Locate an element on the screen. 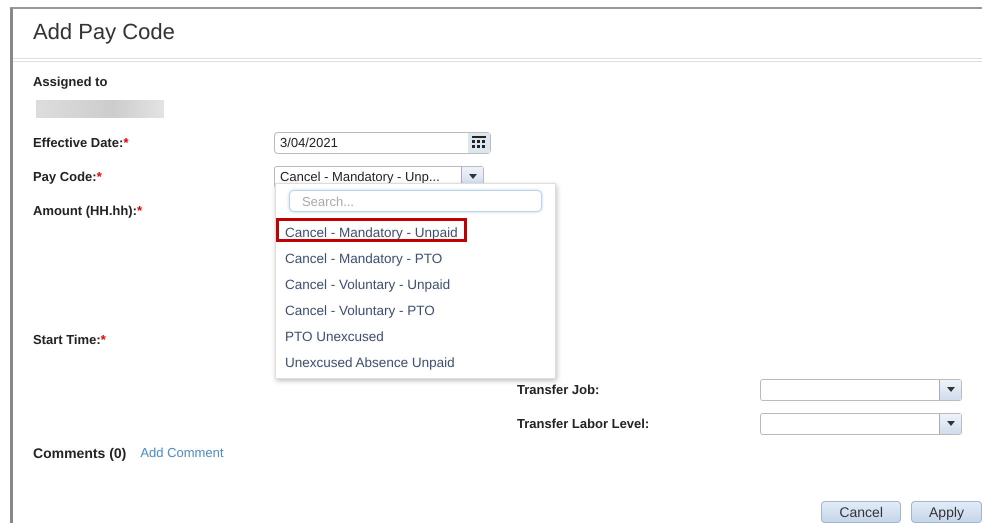  dropdown-option: PTO Unexcused is located at coordinates (334, 334).